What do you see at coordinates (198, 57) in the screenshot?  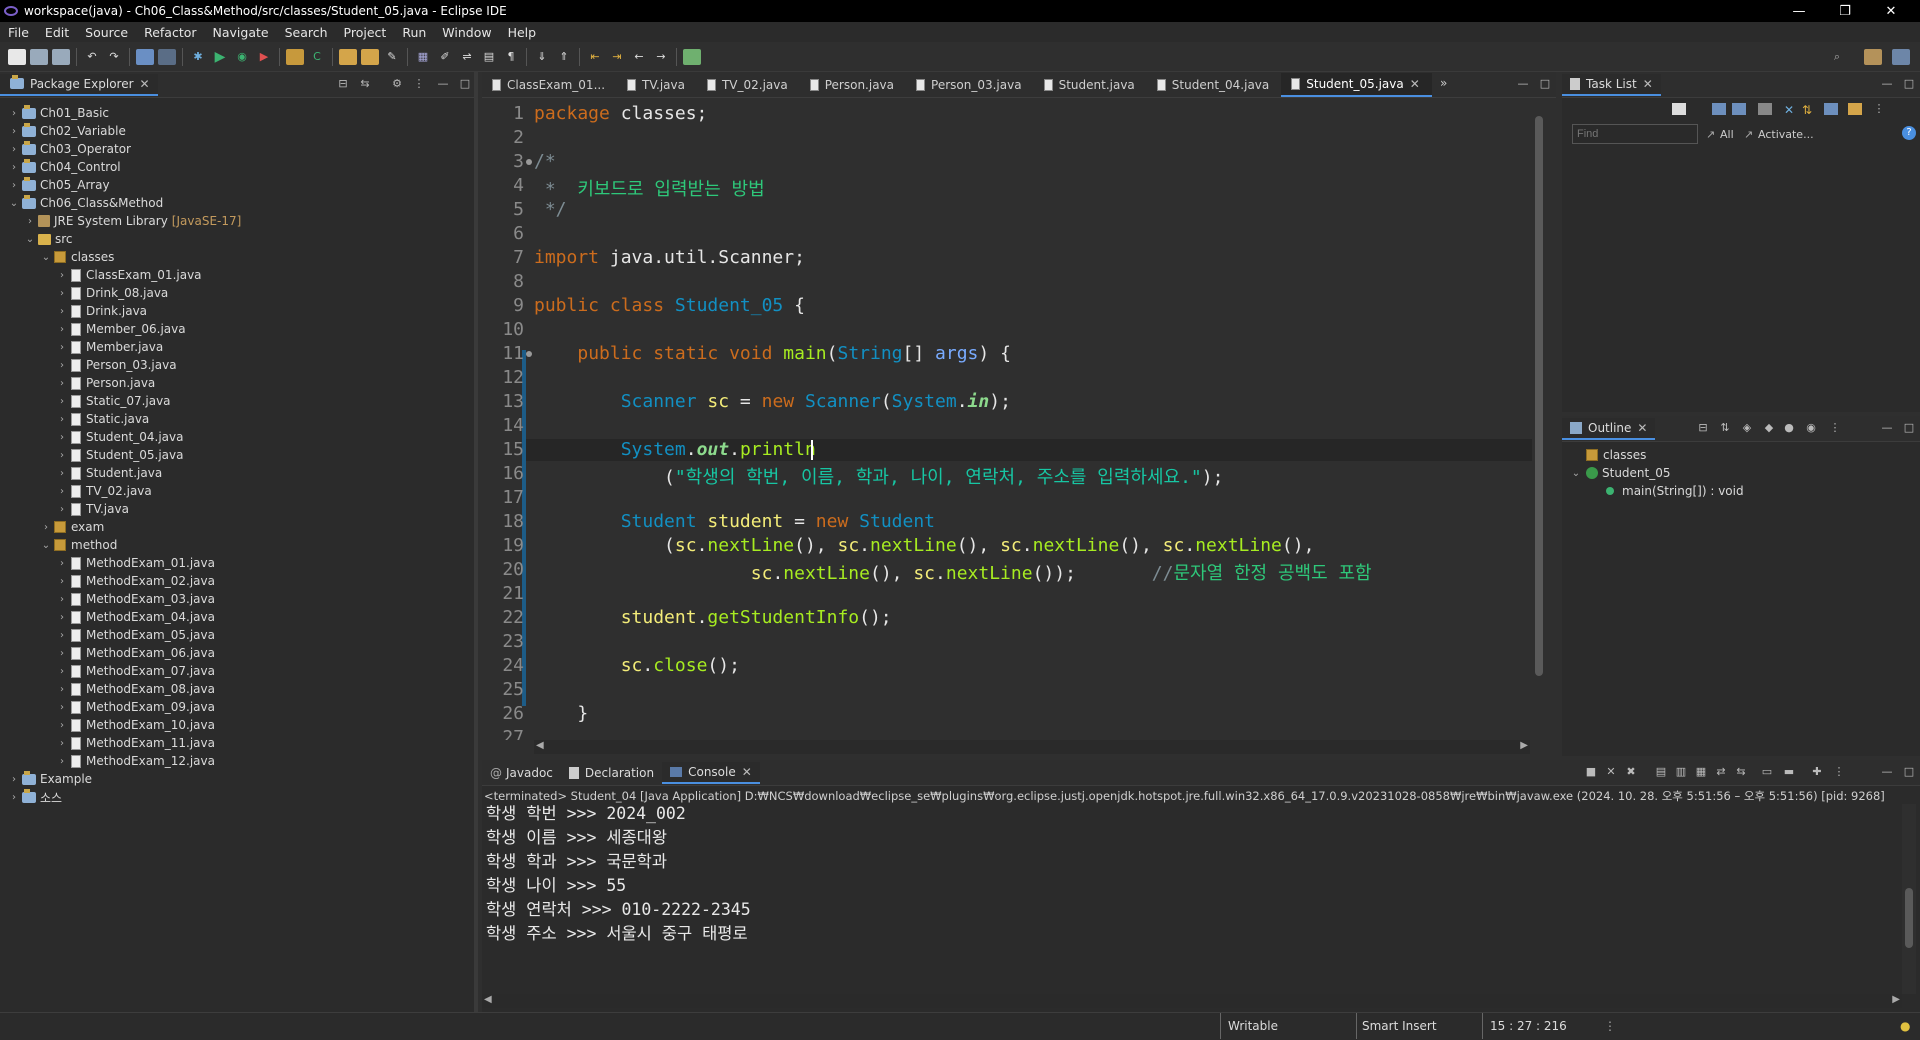 I see `debug-icon: ✱` at bounding box center [198, 57].